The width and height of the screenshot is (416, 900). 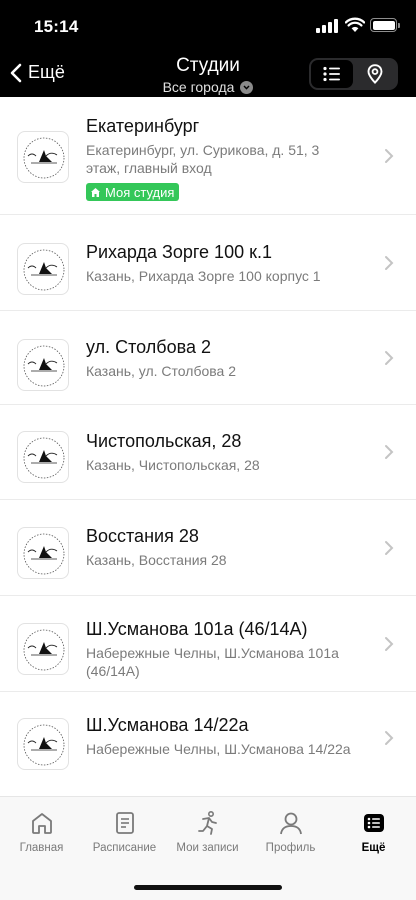 I want to click on city-filter-selector: Все города, so click(x=208, y=87).